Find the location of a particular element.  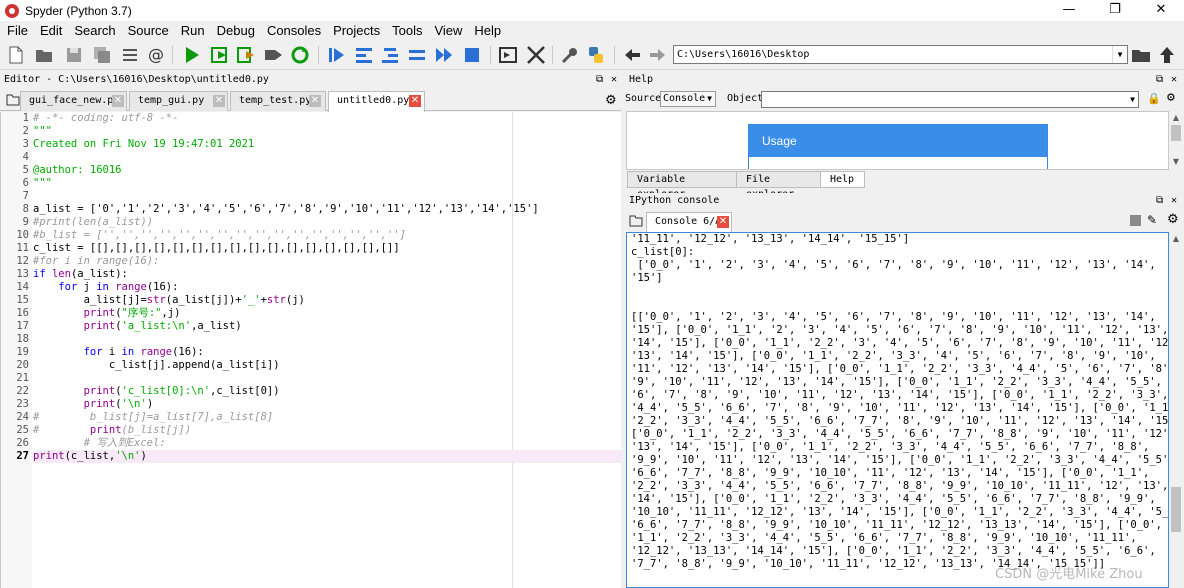

code-line: #for i in range(16): is located at coordinates (327, 261).